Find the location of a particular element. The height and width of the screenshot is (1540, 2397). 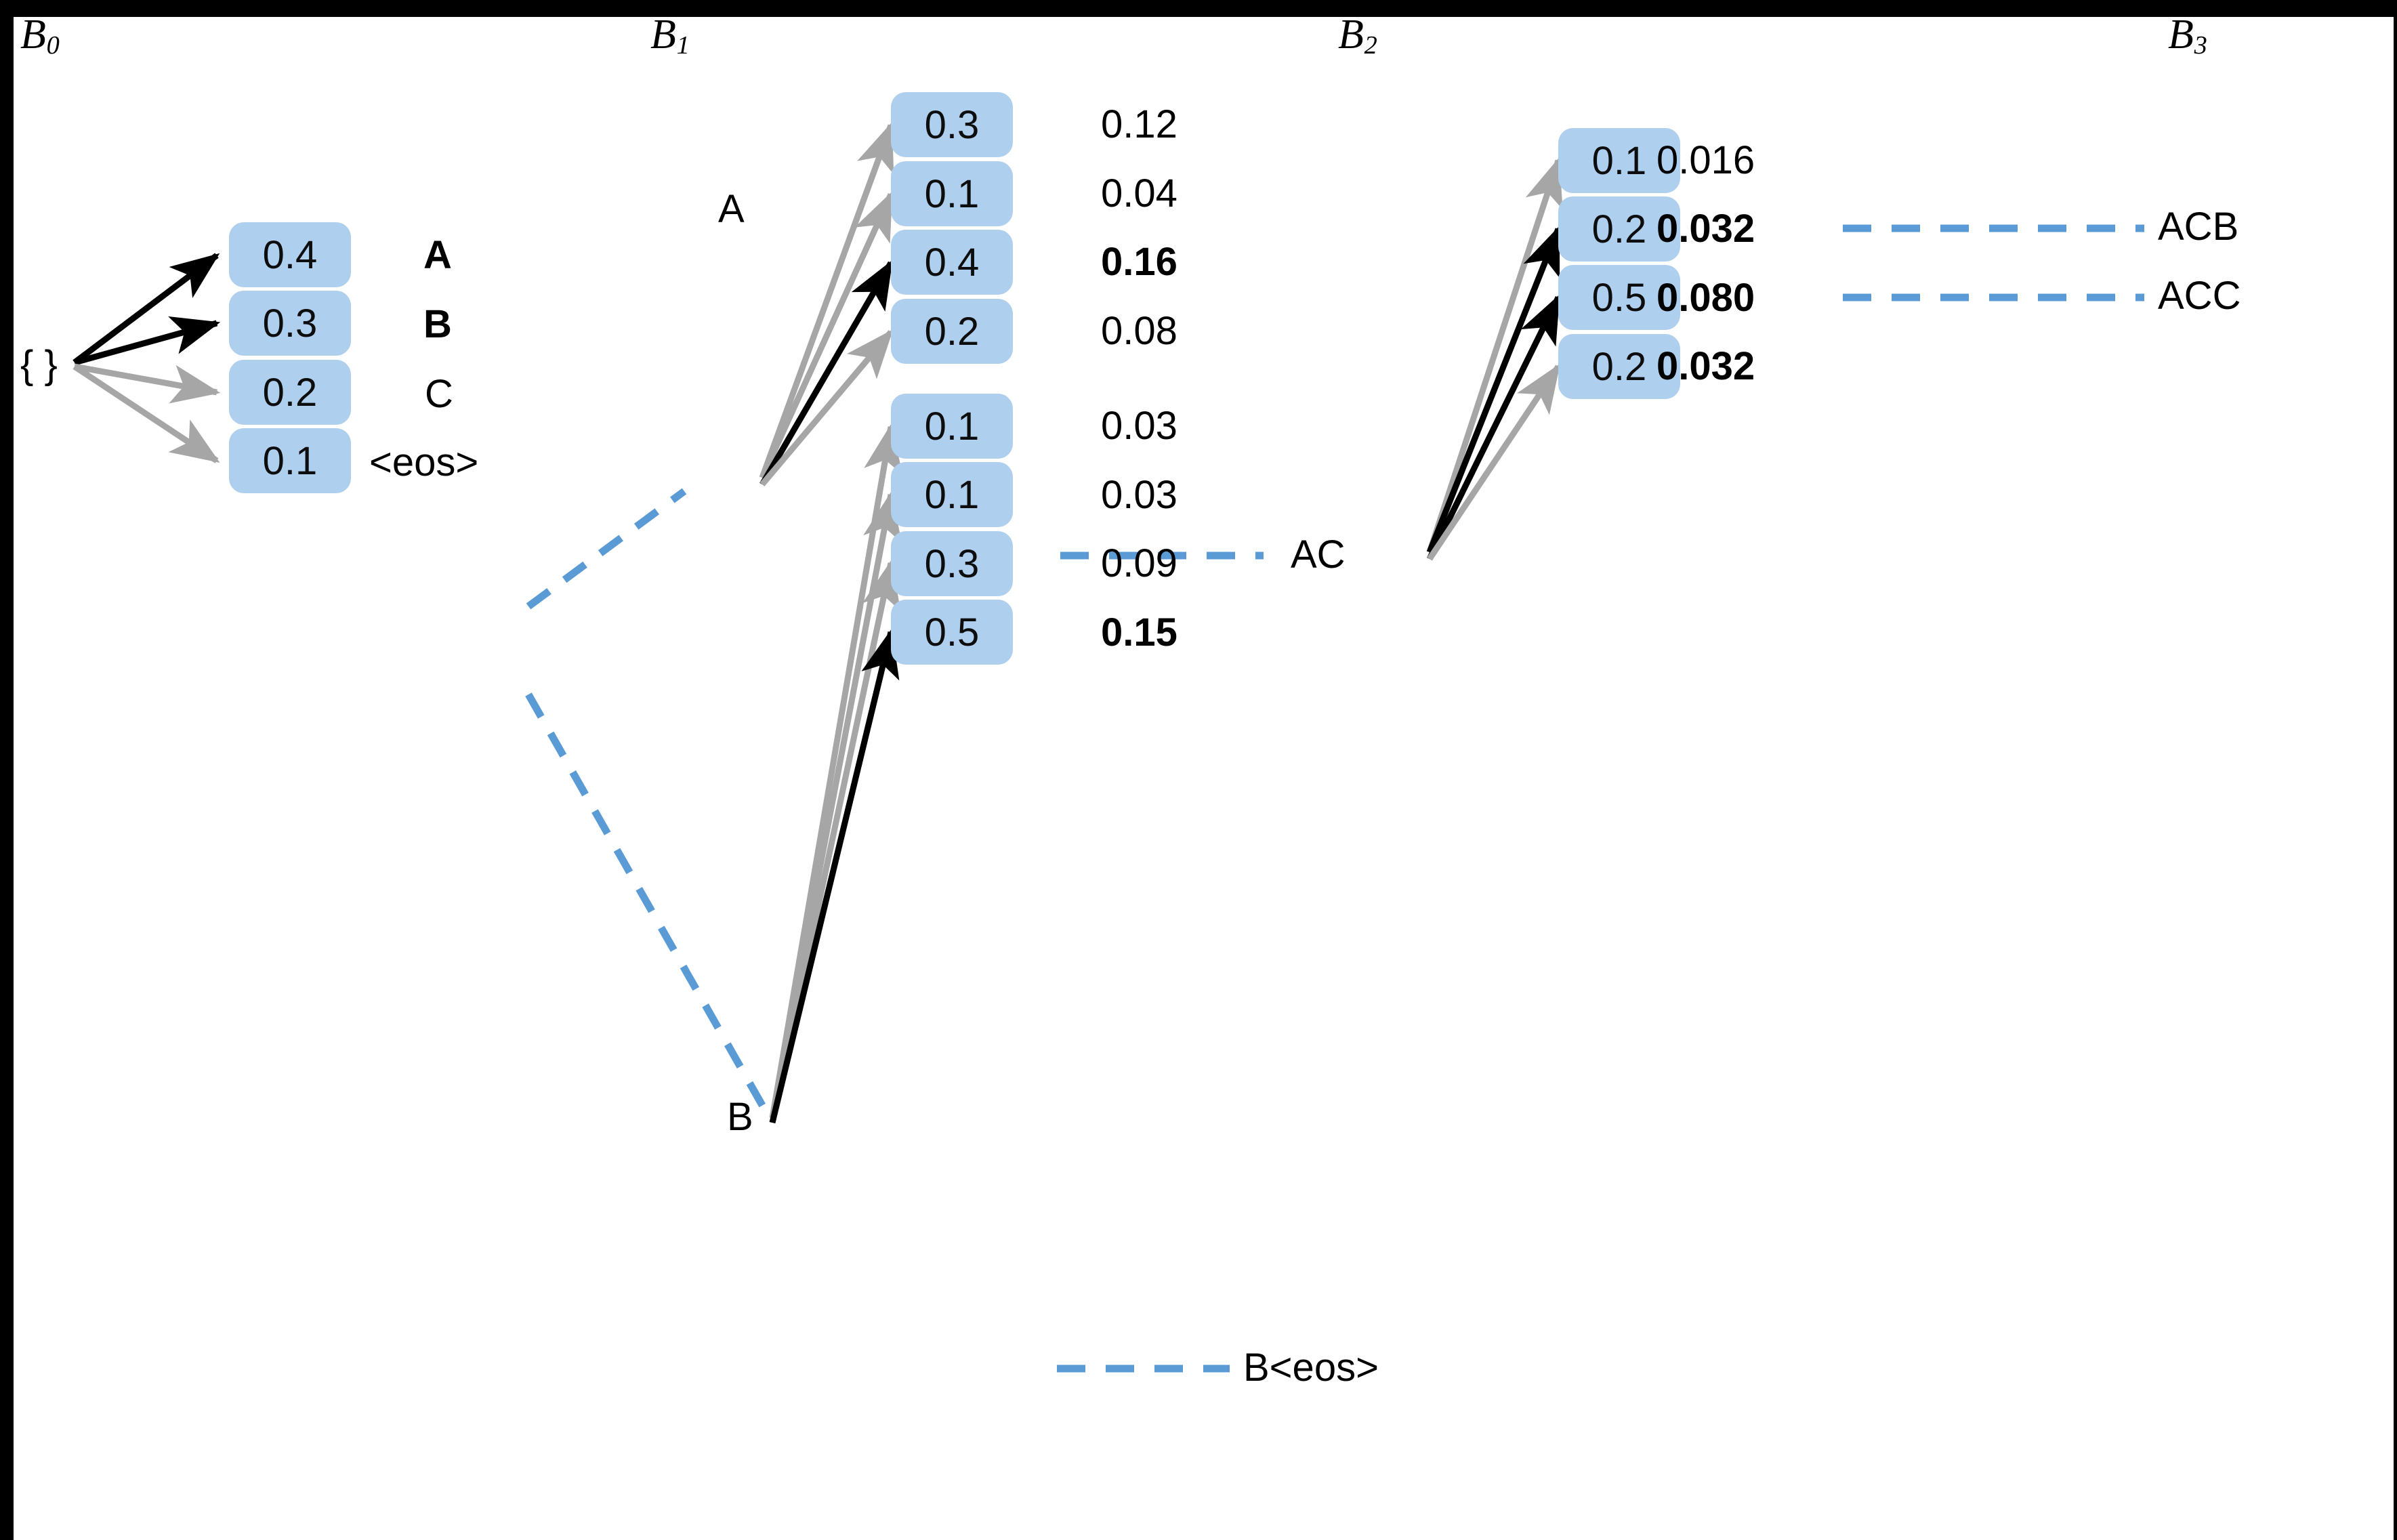

branch-a-score-0: 0.12 is located at coordinates (1139, 124).